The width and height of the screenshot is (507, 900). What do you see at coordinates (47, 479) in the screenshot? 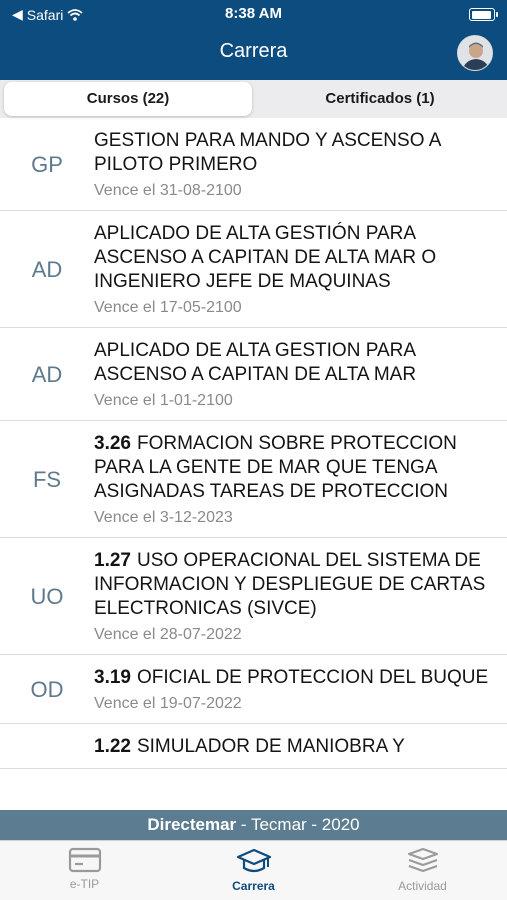
I see `course-abbr: FS` at bounding box center [47, 479].